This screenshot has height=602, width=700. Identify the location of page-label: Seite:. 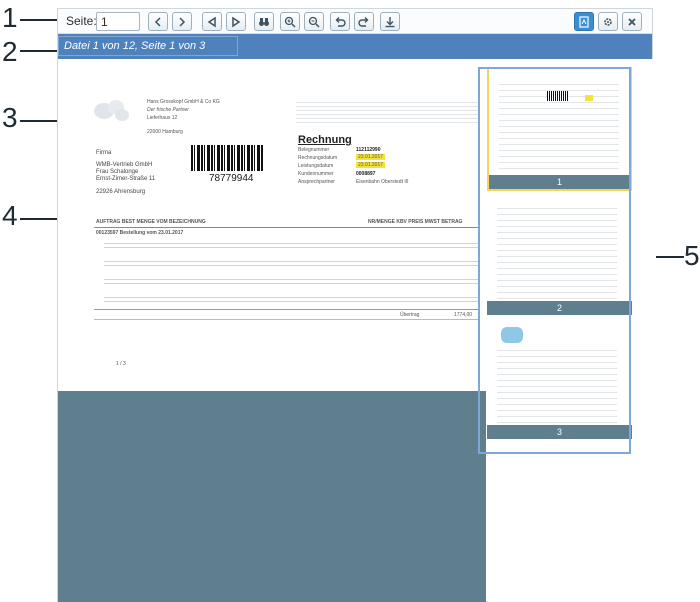
(81, 21).